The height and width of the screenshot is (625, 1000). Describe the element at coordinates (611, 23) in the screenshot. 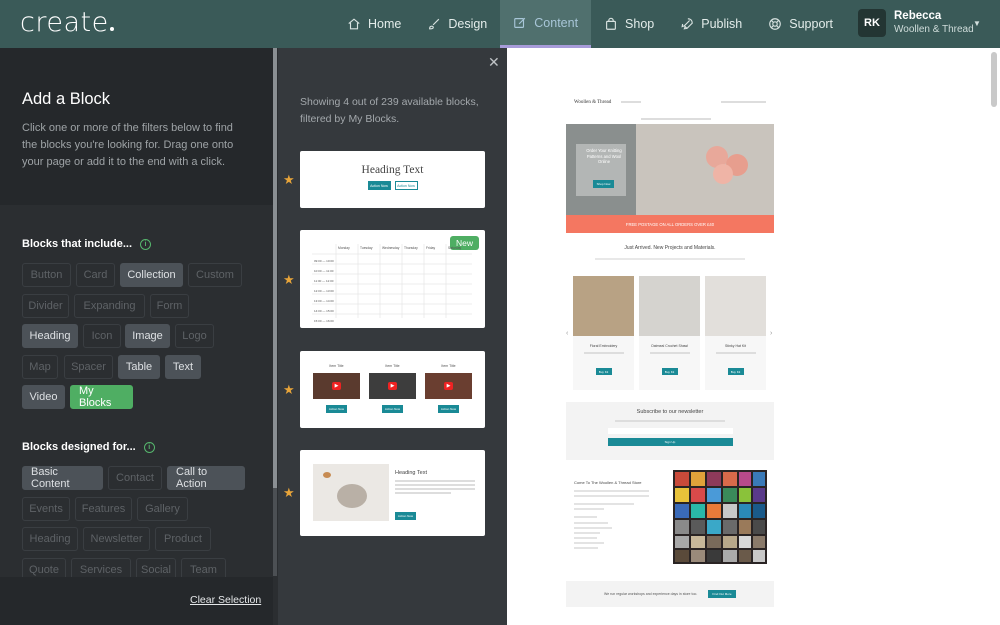

I see `shopping-bag-icon` at that location.